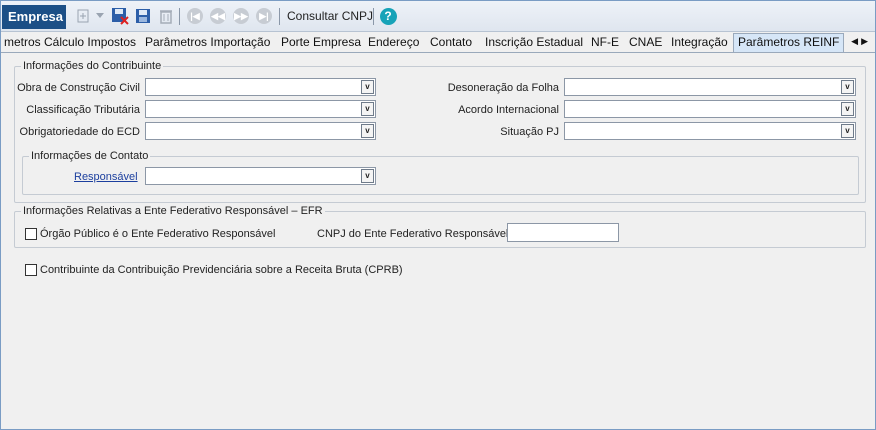 The width and height of the screenshot is (876, 430). What do you see at coordinates (508, 110) in the screenshot?
I see `acordo-label: Acordo Internacional` at bounding box center [508, 110].